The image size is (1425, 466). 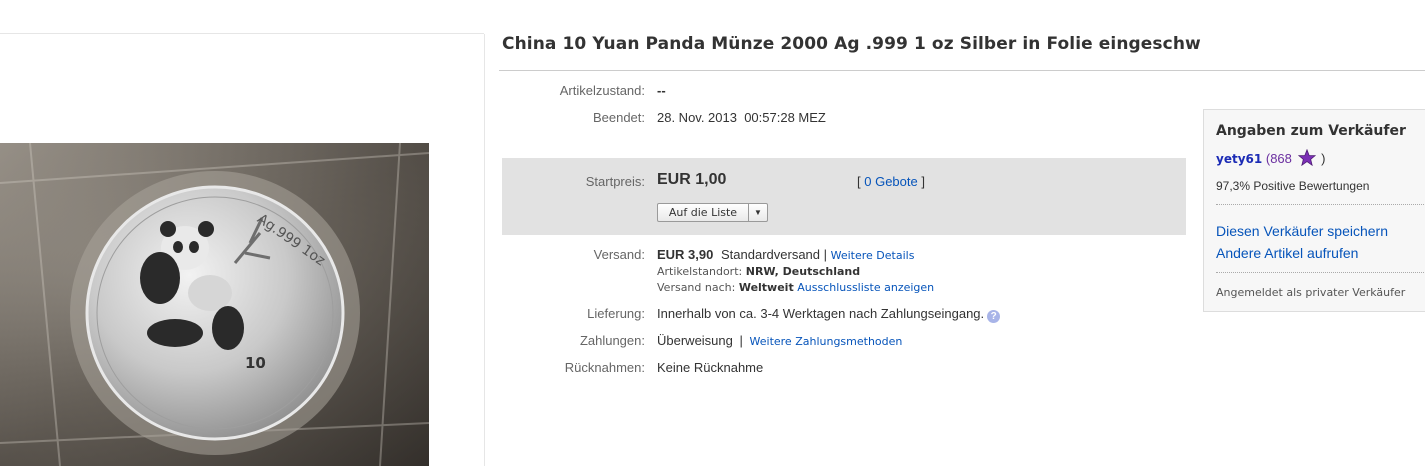 I want to click on ended-value: 28. Nov. 2013 00:57:28 MEZ, so click(x=741, y=117).